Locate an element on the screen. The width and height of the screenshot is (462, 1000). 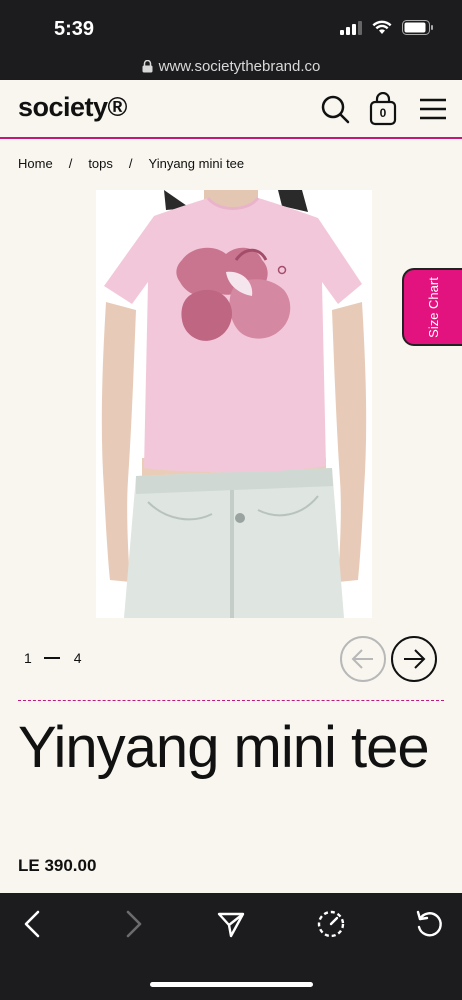
breadcrumb-home: Home is located at coordinates (35, 163).